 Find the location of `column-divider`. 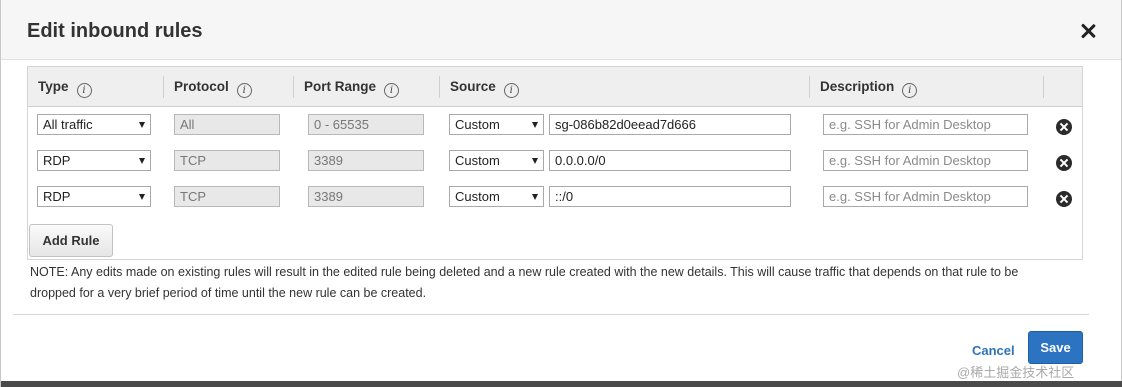

column-divider is located at coordinates (1043, 87).